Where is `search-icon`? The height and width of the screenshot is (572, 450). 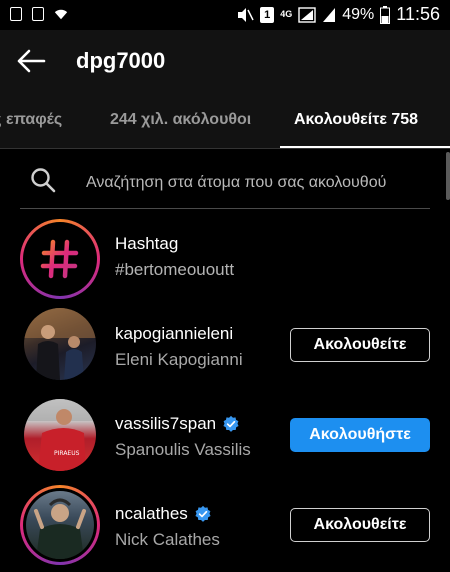
search-icon is located at coordinates (43, 180).